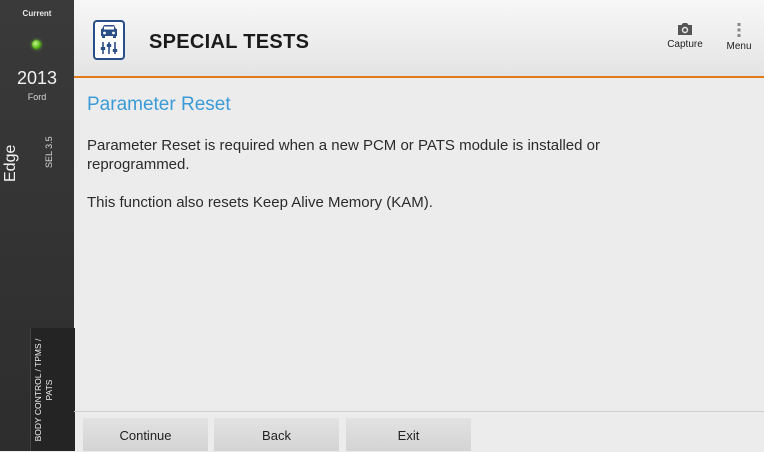 The width and height of the screenshot is (764, 452). Describe the element at coordinates (10, 163) in the screenshot. I see `vehicle-model: Edge` at that location.